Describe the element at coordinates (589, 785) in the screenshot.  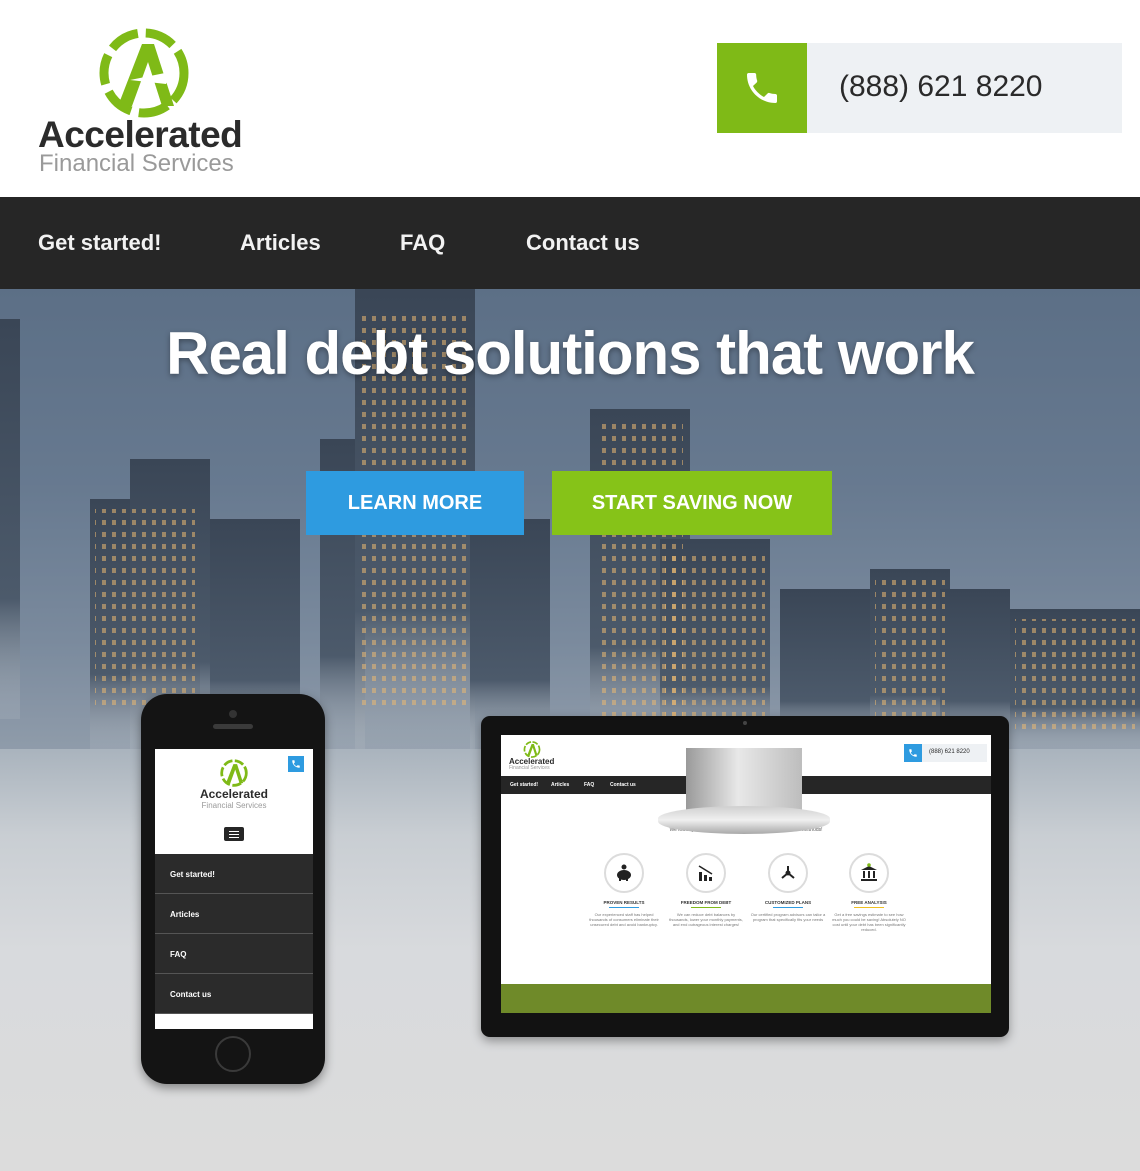
I see `monitor-nav-item-faq: FAQ` at that location.